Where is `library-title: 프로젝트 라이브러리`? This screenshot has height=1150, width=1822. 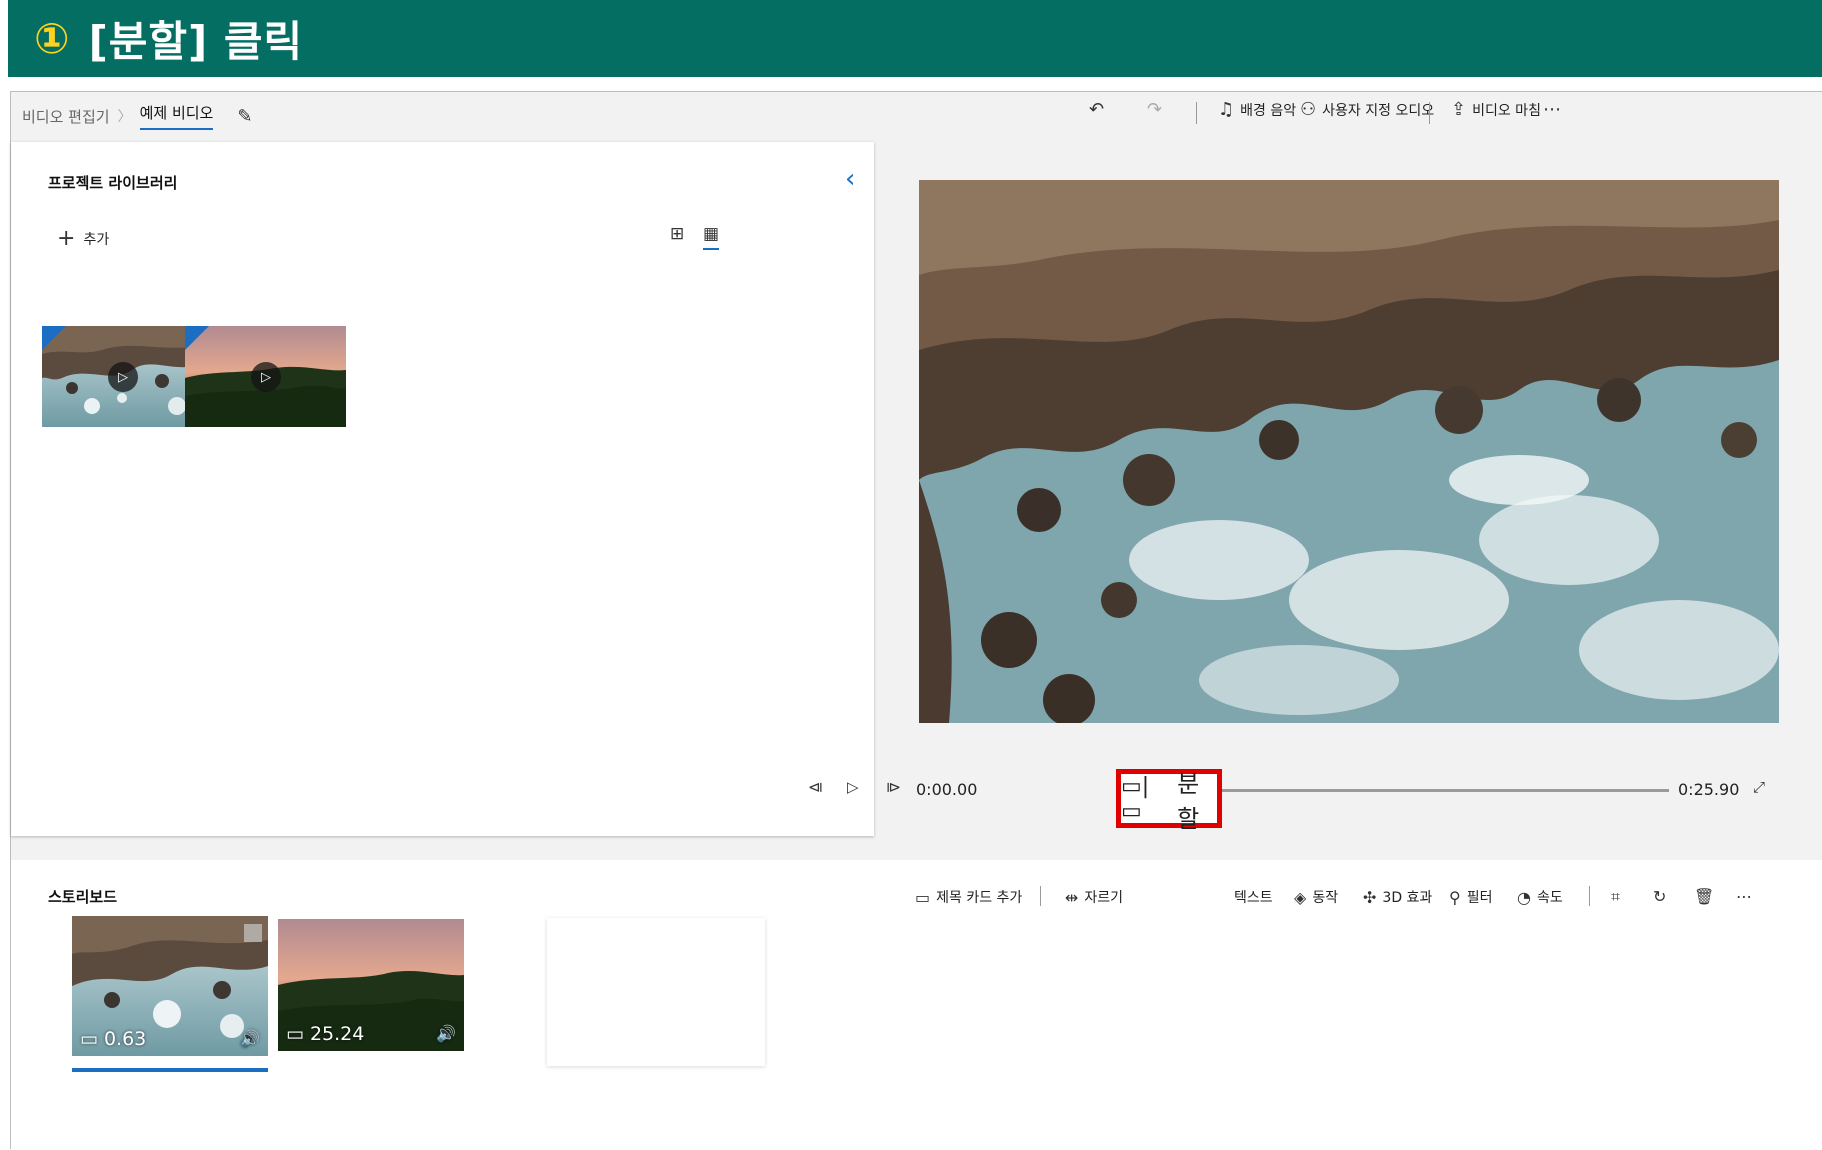 library-title: 프로젝트 라이브러리 is located at coordinates (113, 183).